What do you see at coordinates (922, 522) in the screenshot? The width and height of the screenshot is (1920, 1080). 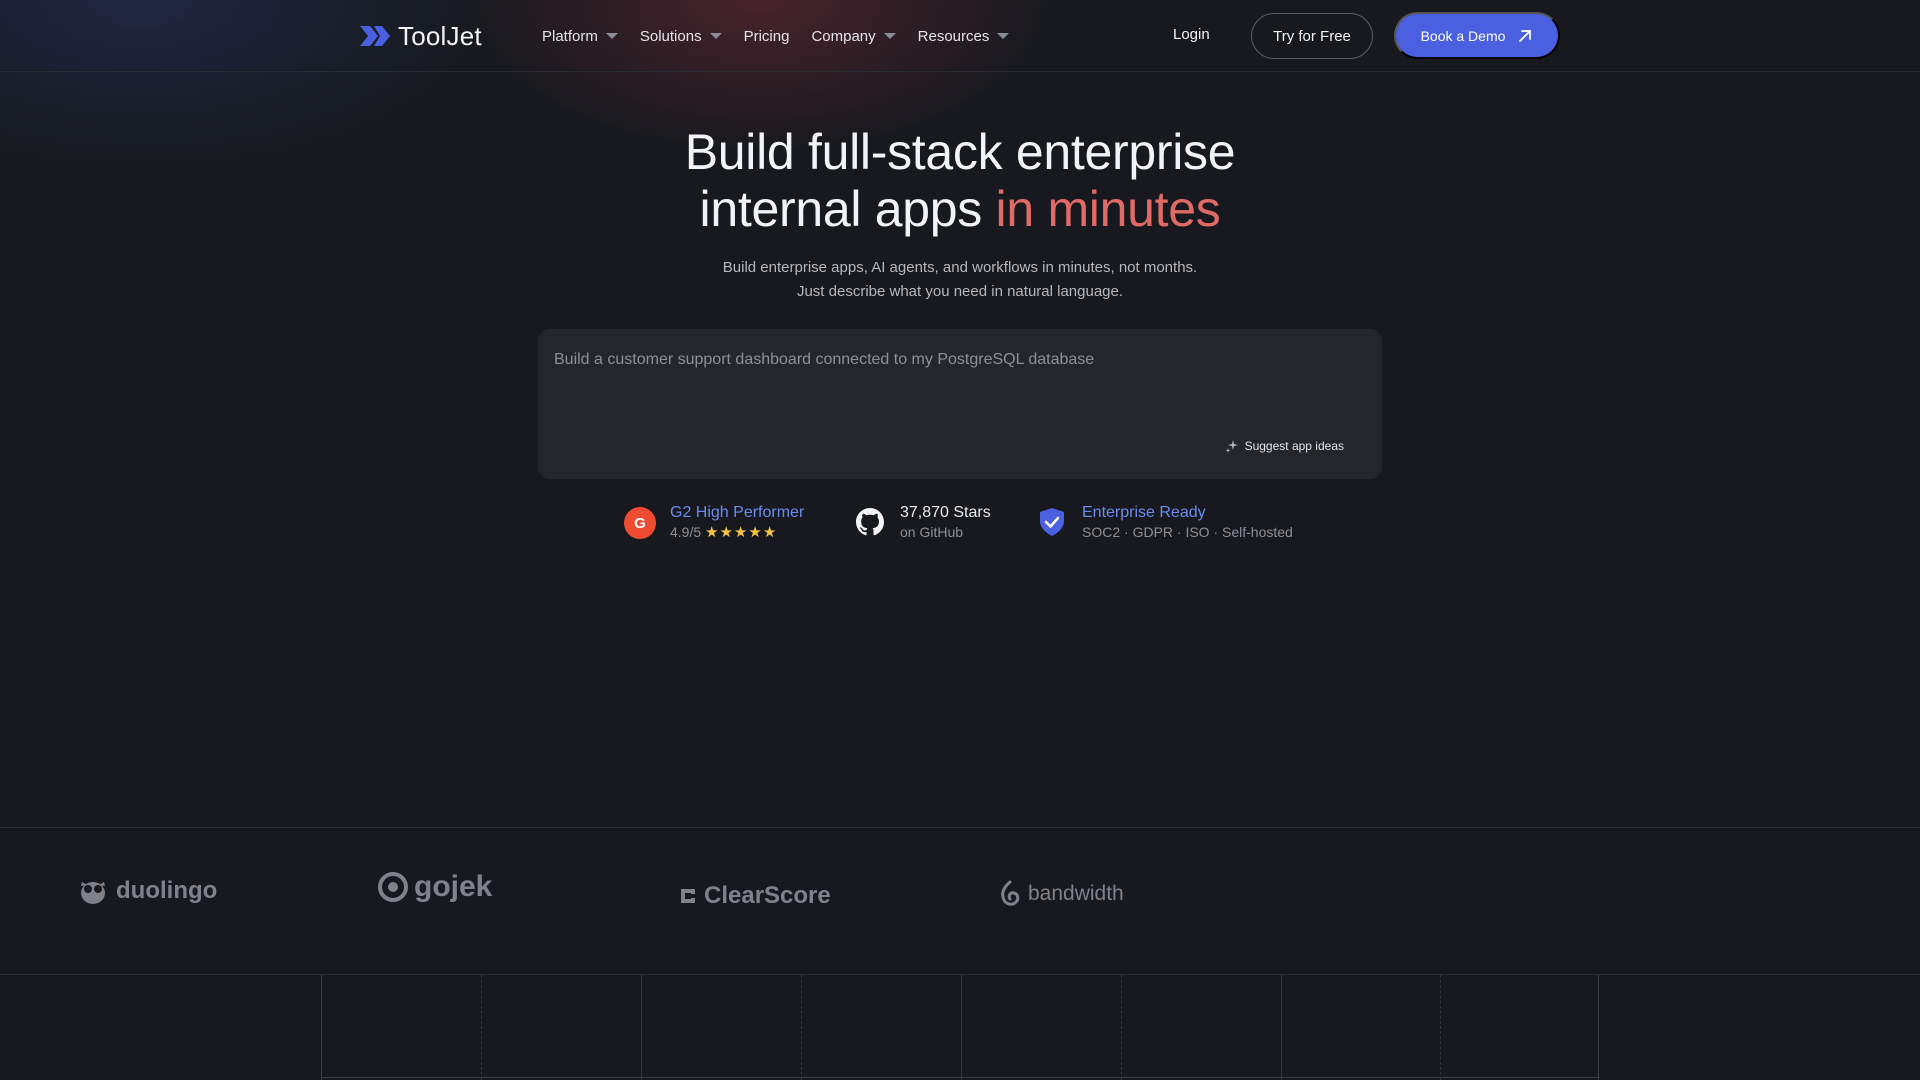 I see `github-badge: 37,870 Stars on GitHub` at bounding box center [922, 522].